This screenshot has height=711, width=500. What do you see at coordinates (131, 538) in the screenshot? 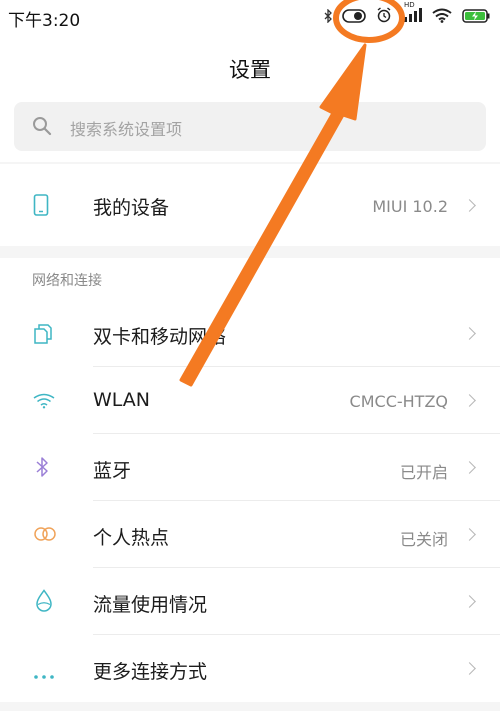
I see `row-label: 个人热点` at bounding box center [131, 538].